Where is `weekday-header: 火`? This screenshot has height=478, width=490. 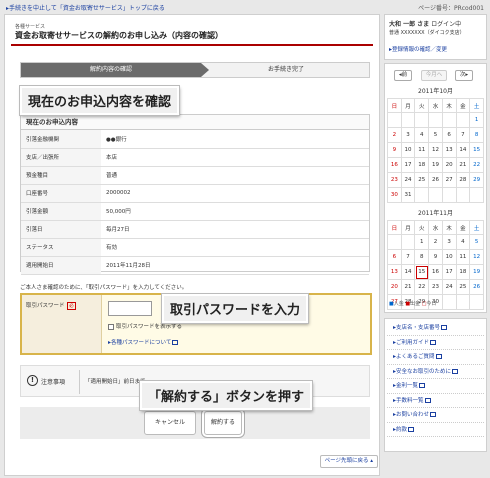 weekday-header: 火 is located at coordinates (422, 105).